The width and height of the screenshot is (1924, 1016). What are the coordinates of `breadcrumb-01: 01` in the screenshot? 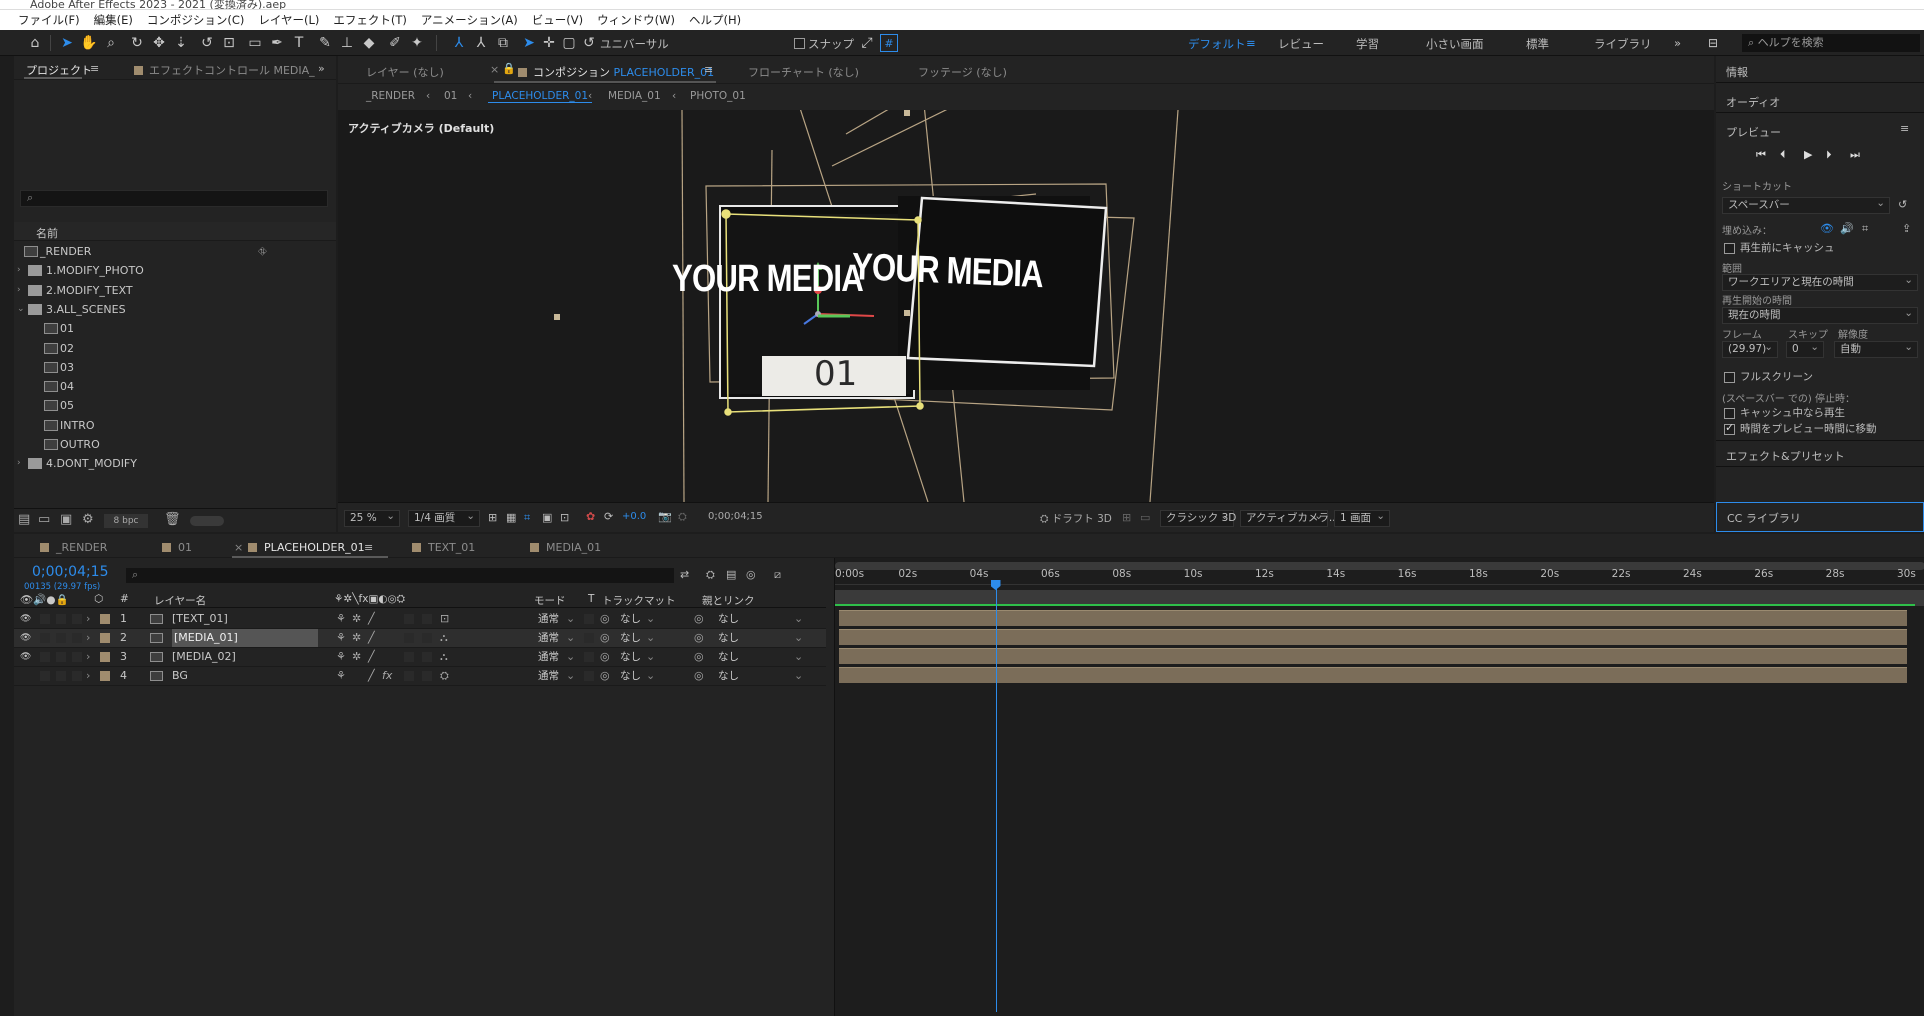 It's located at (450, 96).